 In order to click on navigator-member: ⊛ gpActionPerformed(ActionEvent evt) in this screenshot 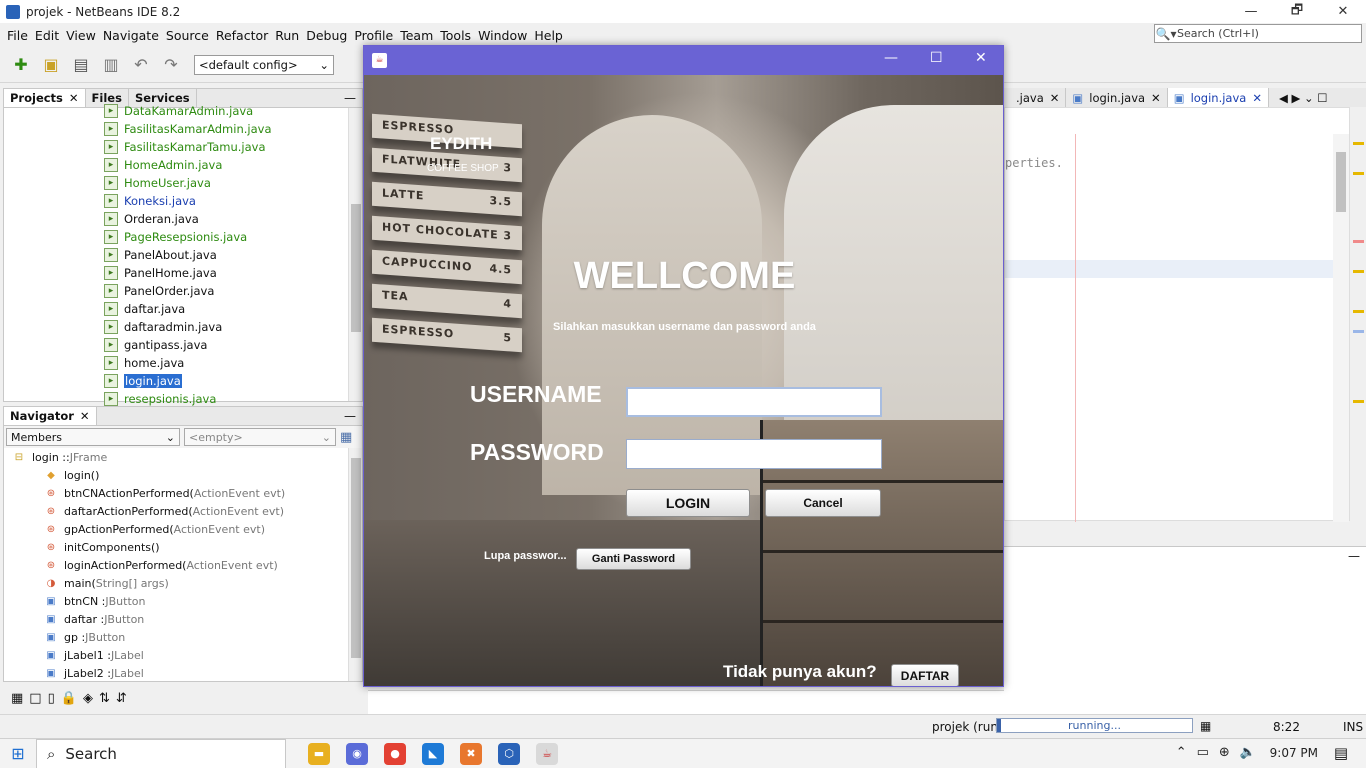, I will do `click(183, 529)`.